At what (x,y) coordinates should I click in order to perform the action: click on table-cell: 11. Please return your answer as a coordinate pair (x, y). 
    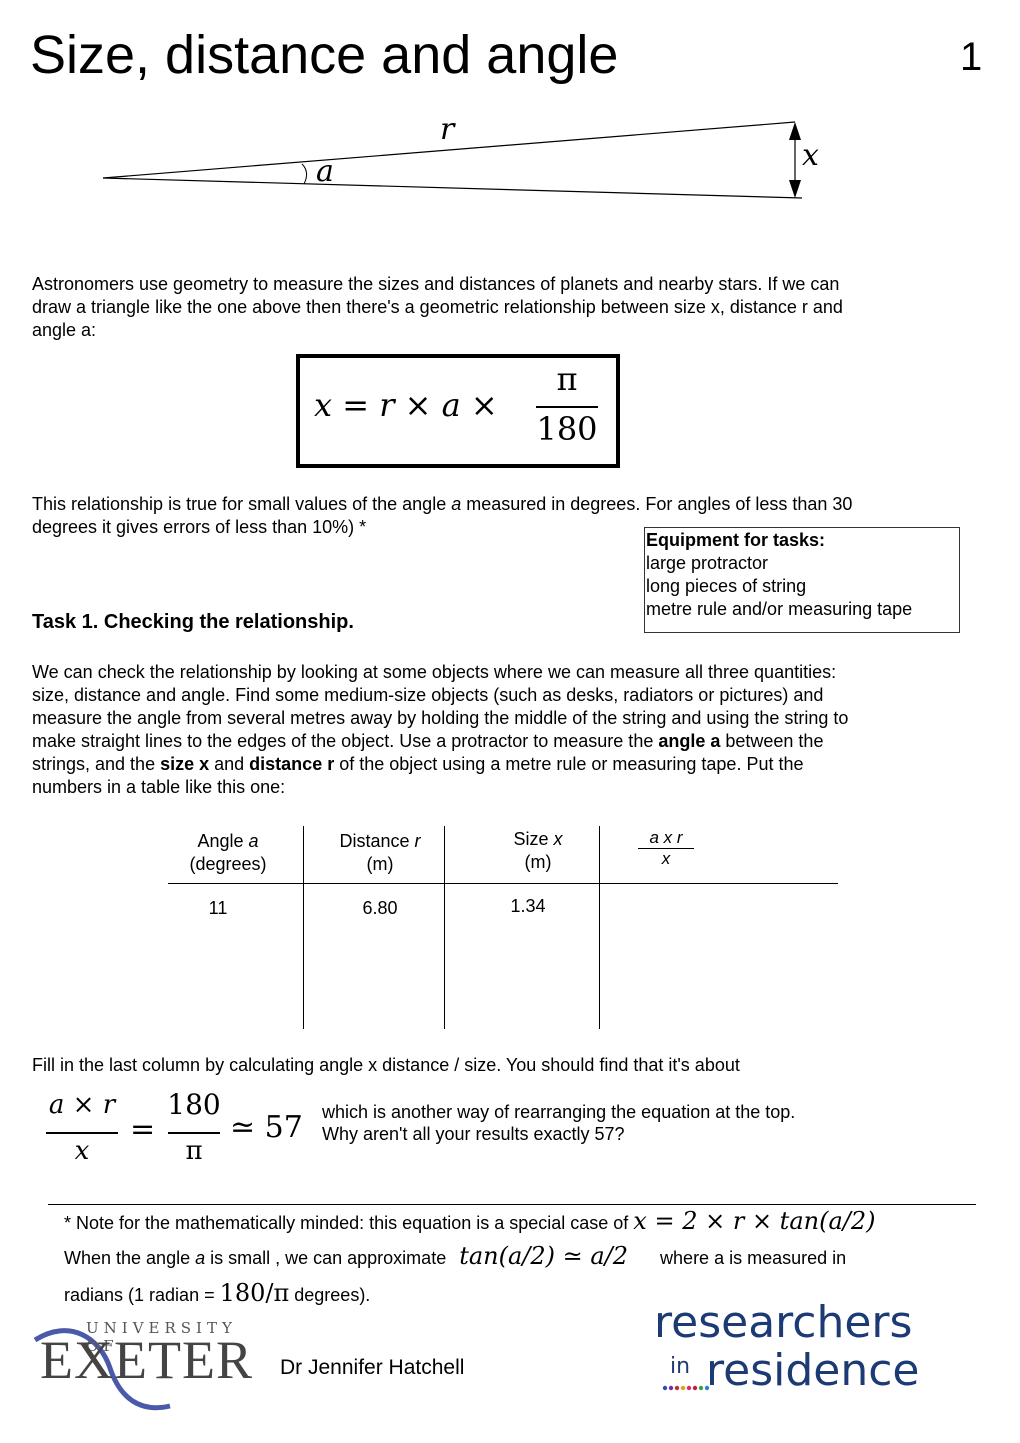
    Looking at the image, I should click on (218, 908).